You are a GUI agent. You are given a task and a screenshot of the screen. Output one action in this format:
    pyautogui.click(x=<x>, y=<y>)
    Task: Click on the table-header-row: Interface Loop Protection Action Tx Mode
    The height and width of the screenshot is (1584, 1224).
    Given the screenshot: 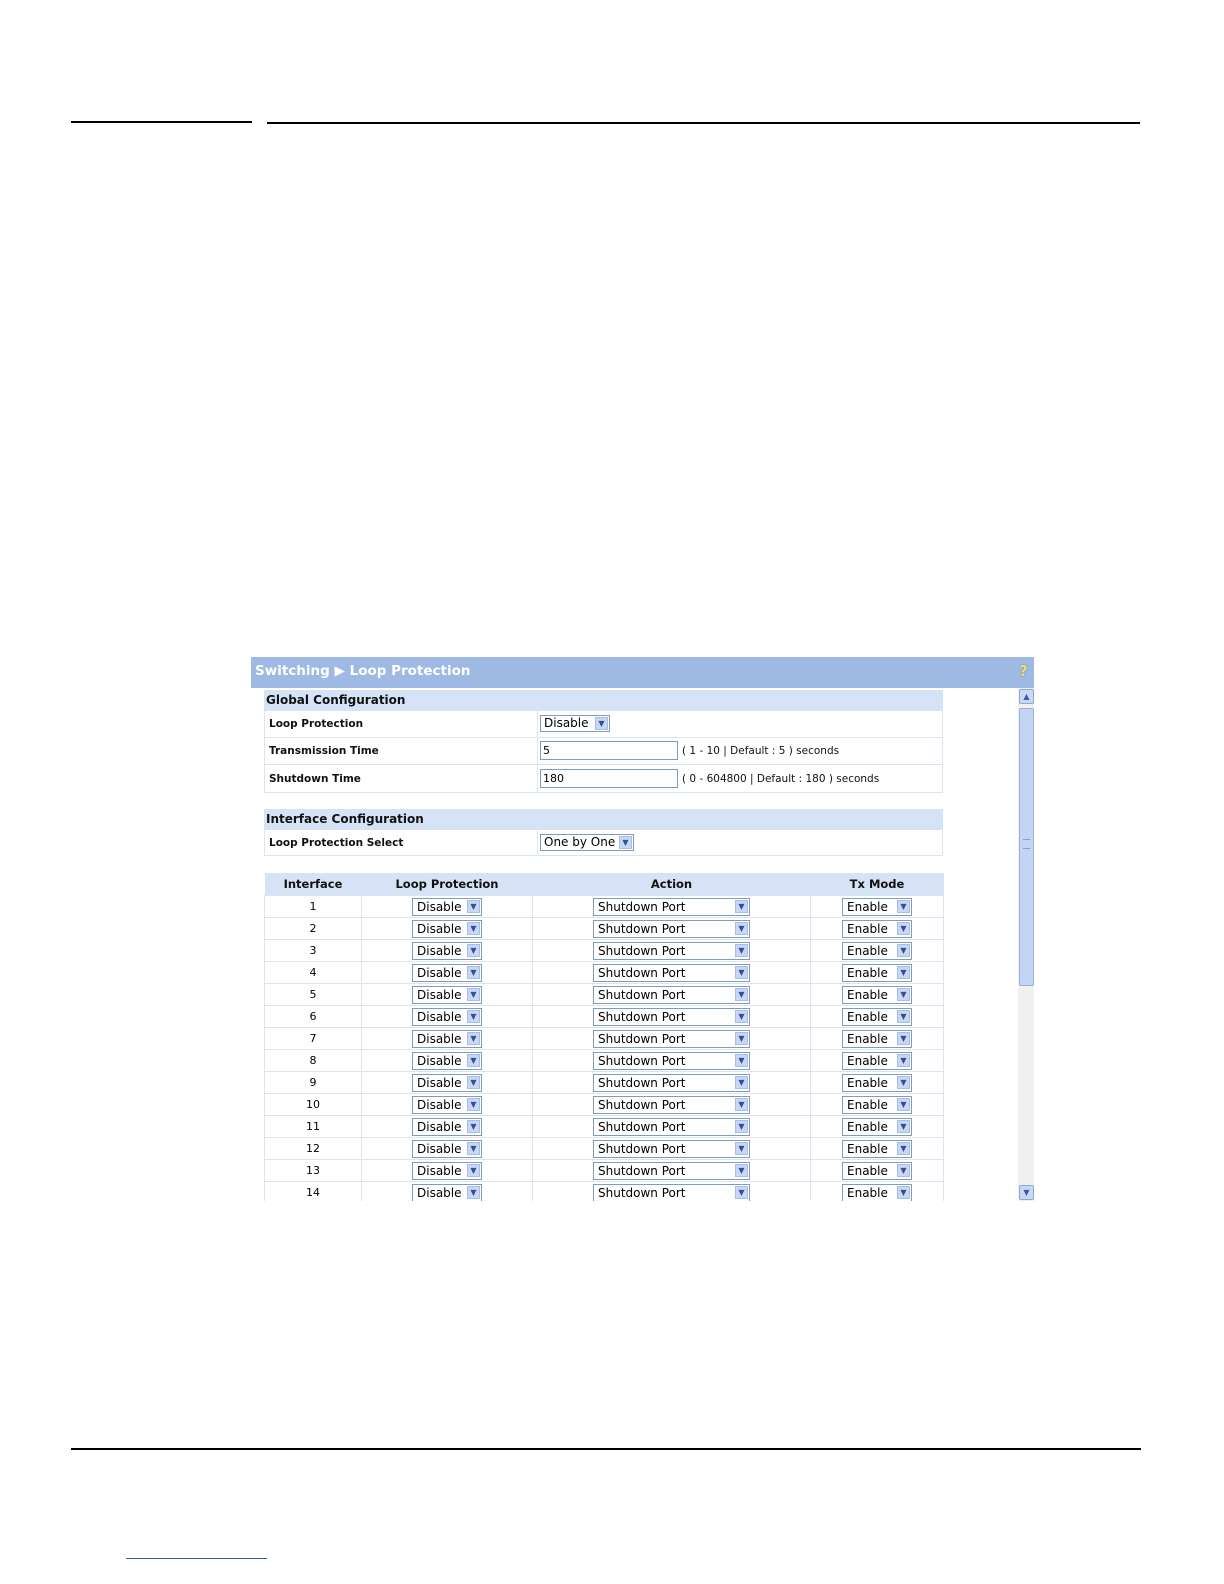 What is the action you would take?
    pyautogui.click(x=604, y=884)
    